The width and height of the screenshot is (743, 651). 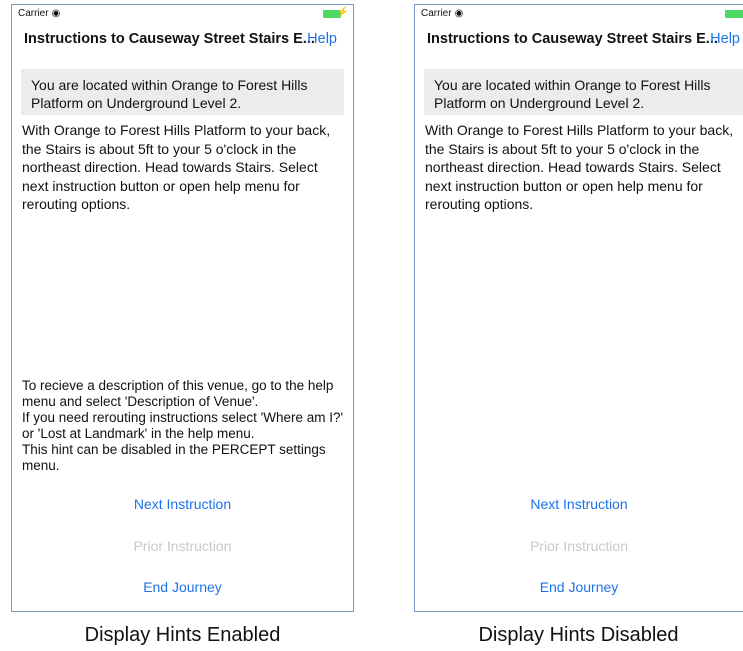 What do you see at coordinates (182, 635) in the screenshot?
I see `caption-hints-enabled: Display Hints Enabled` at bounding box center [182, 635].